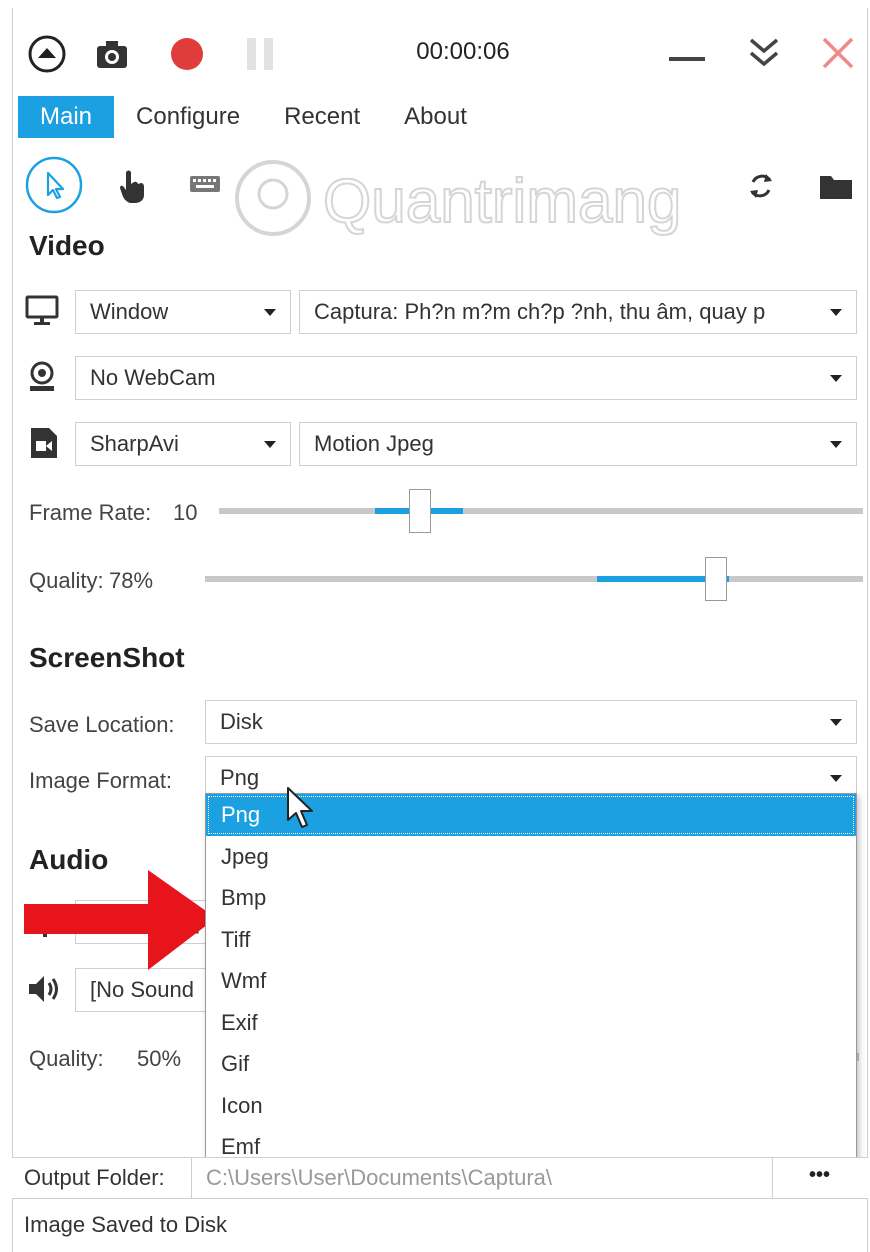 Image resolution: width=870 pixels, height=1252 pixels. What do you see at coordinates (322, 117) in the screenshot?
I see `tab-recent: Recent` at bounding box center [322, 117].